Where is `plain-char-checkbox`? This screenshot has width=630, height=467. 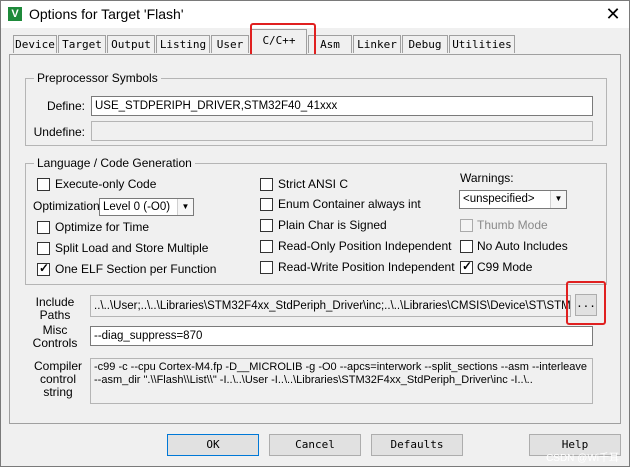 plain-char-checkbox is located at coordinates (266, 225).